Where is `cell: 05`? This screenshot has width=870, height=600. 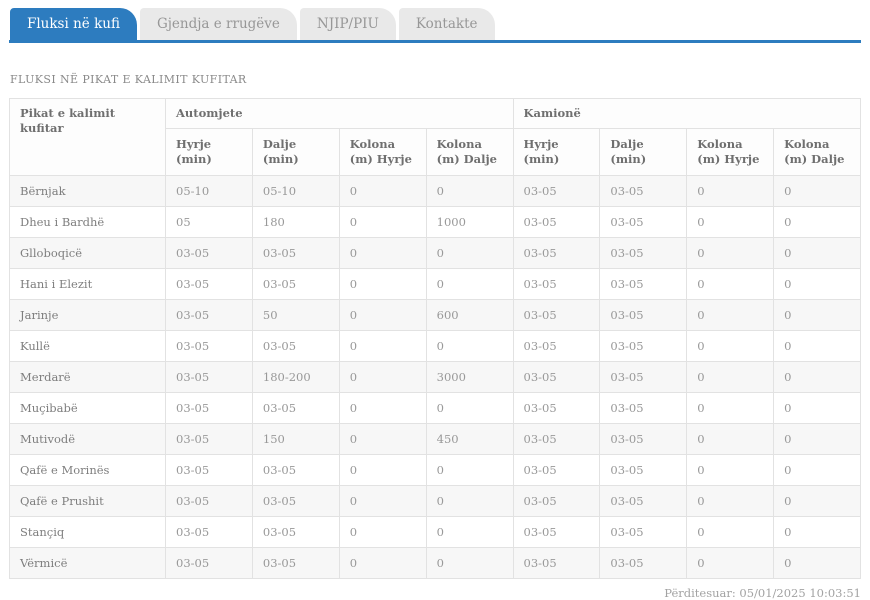 cell: 05 is located at coordinates (209, 222).